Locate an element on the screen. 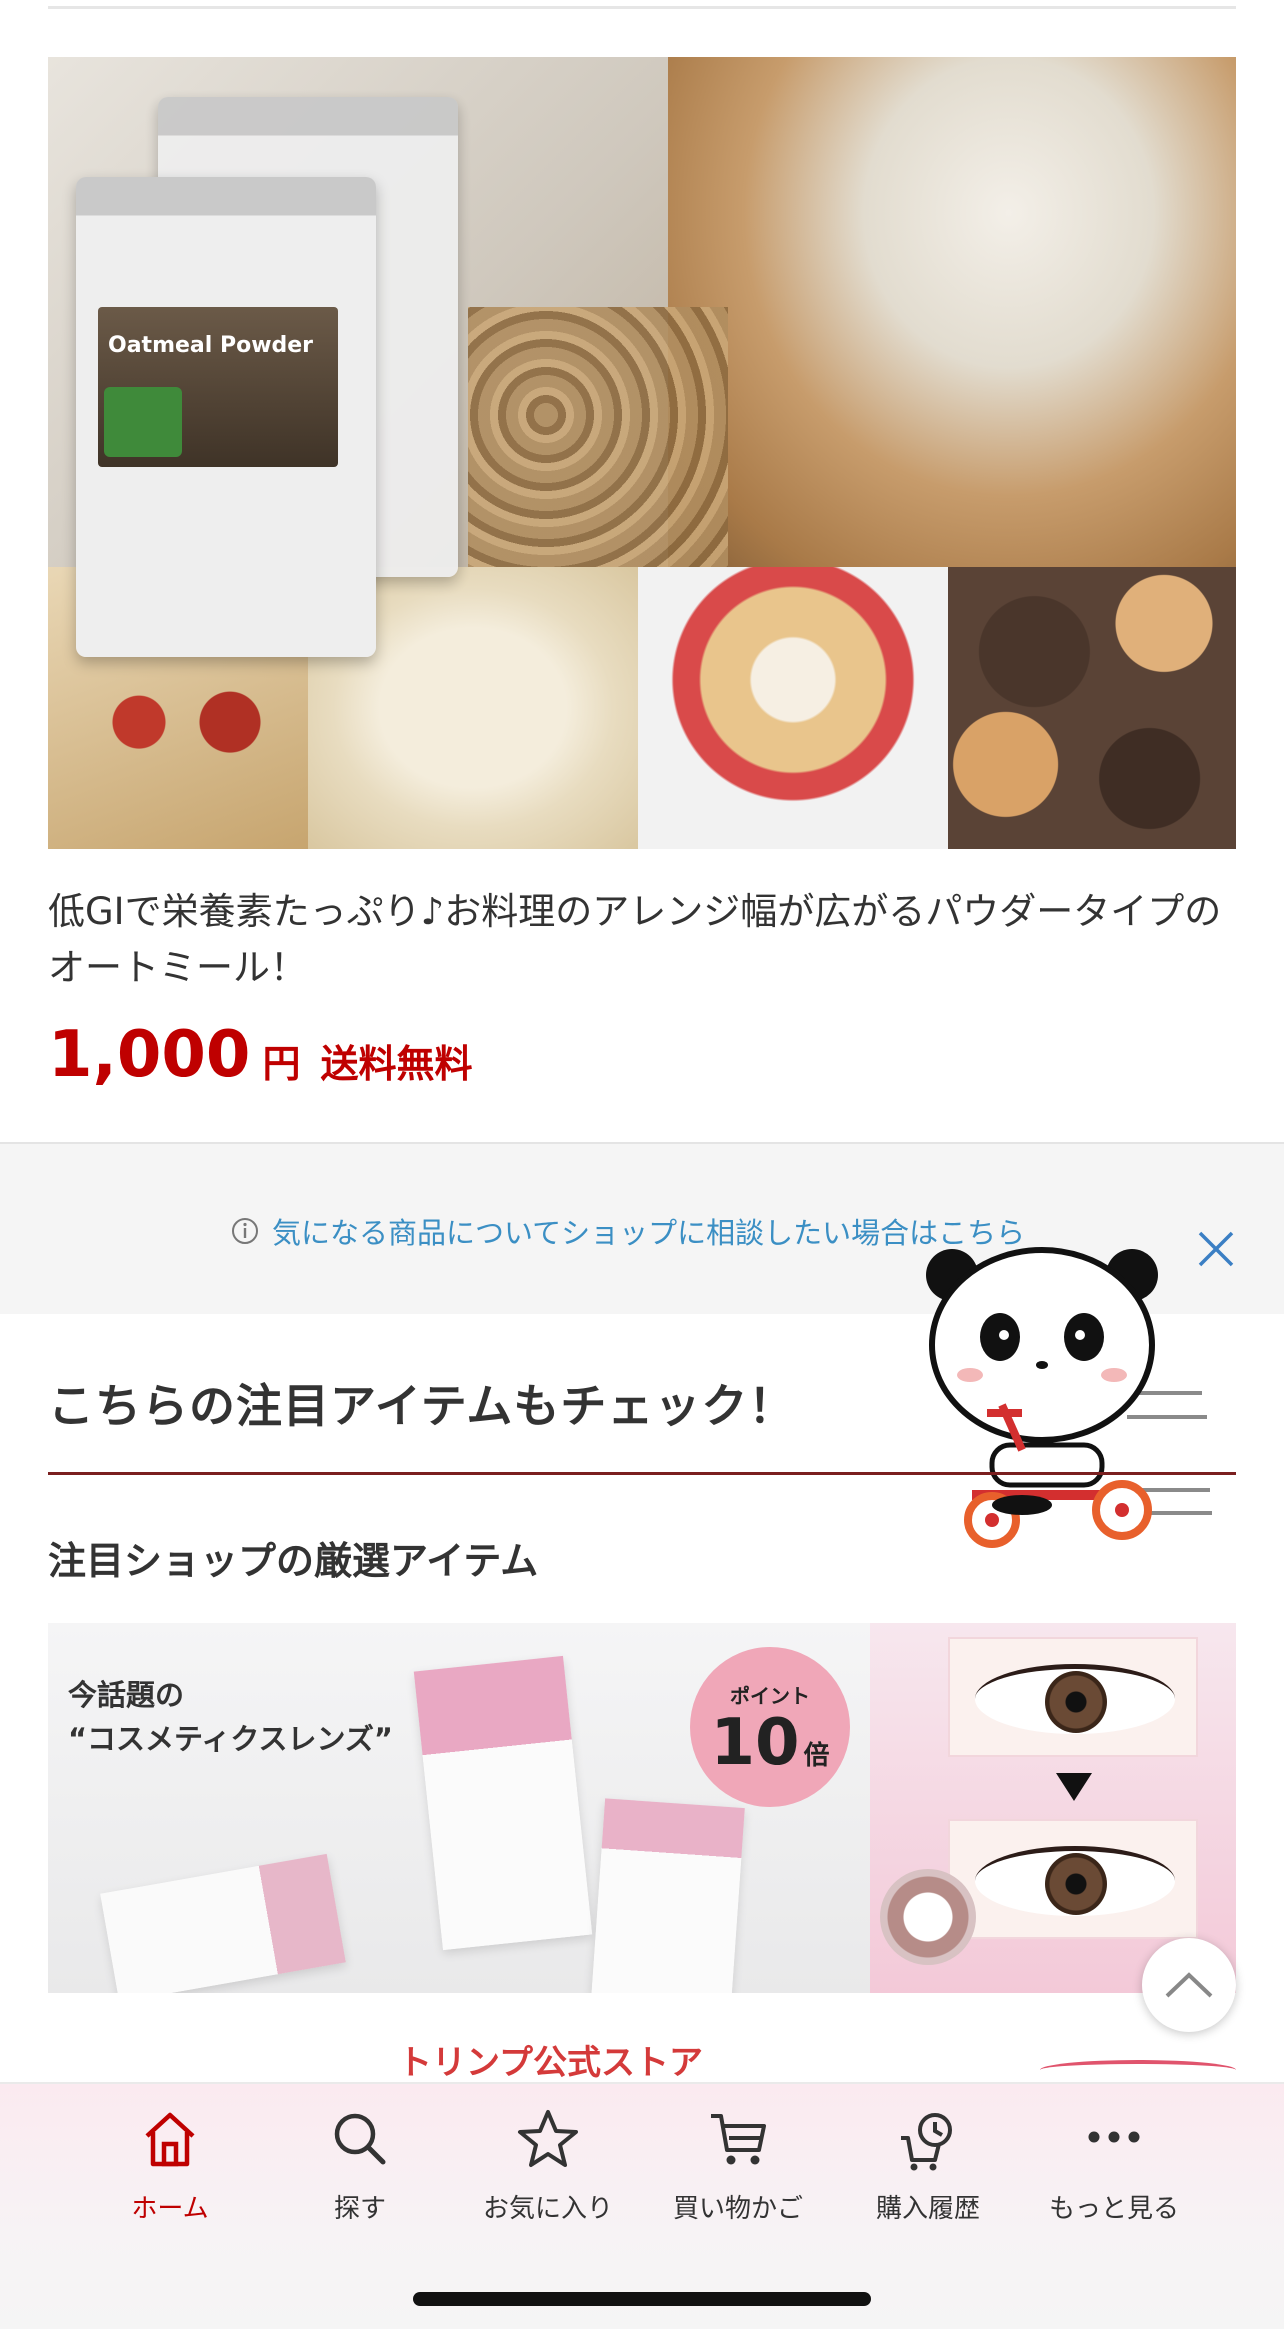 This screenshot has width=1284, height=2329. oats-photo is located at coordinates (598, 442).